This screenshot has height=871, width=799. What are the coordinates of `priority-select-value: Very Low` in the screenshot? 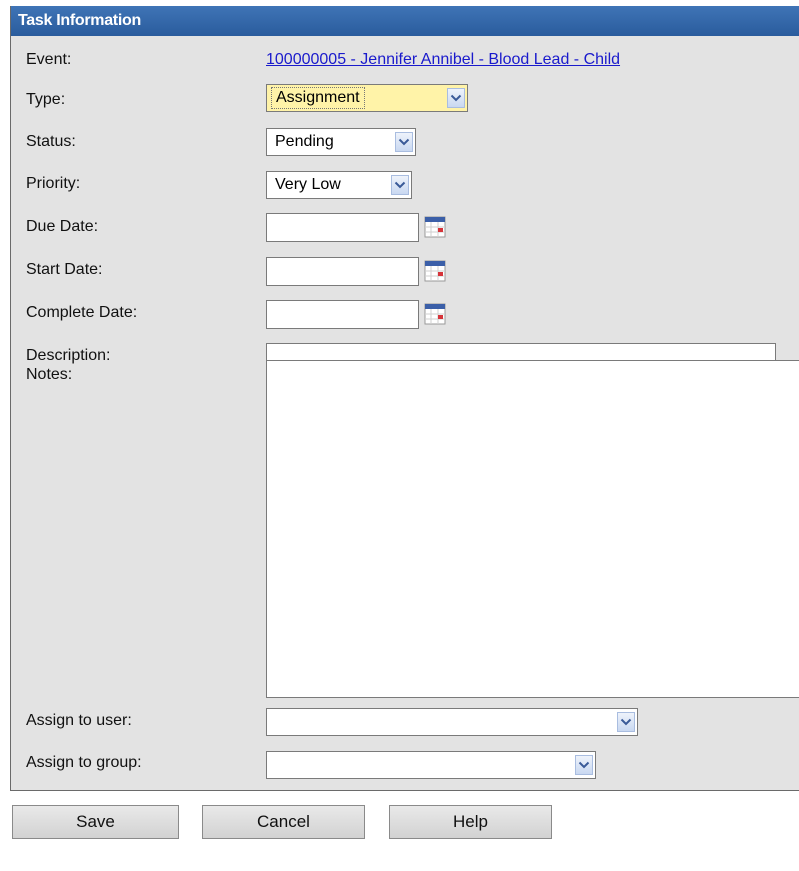 It's located at (308, 184).